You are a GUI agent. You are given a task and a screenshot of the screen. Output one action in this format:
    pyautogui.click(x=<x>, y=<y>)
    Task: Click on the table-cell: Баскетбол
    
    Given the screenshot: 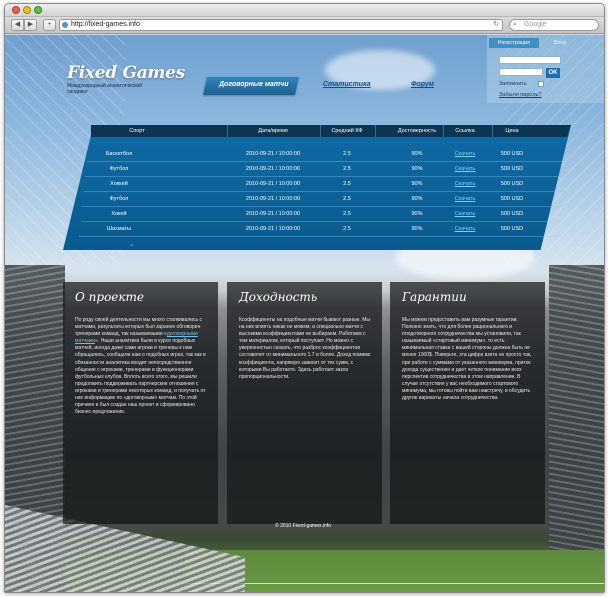 What is the action you would take?
    pyautogui.click(x=119, y=154)
    